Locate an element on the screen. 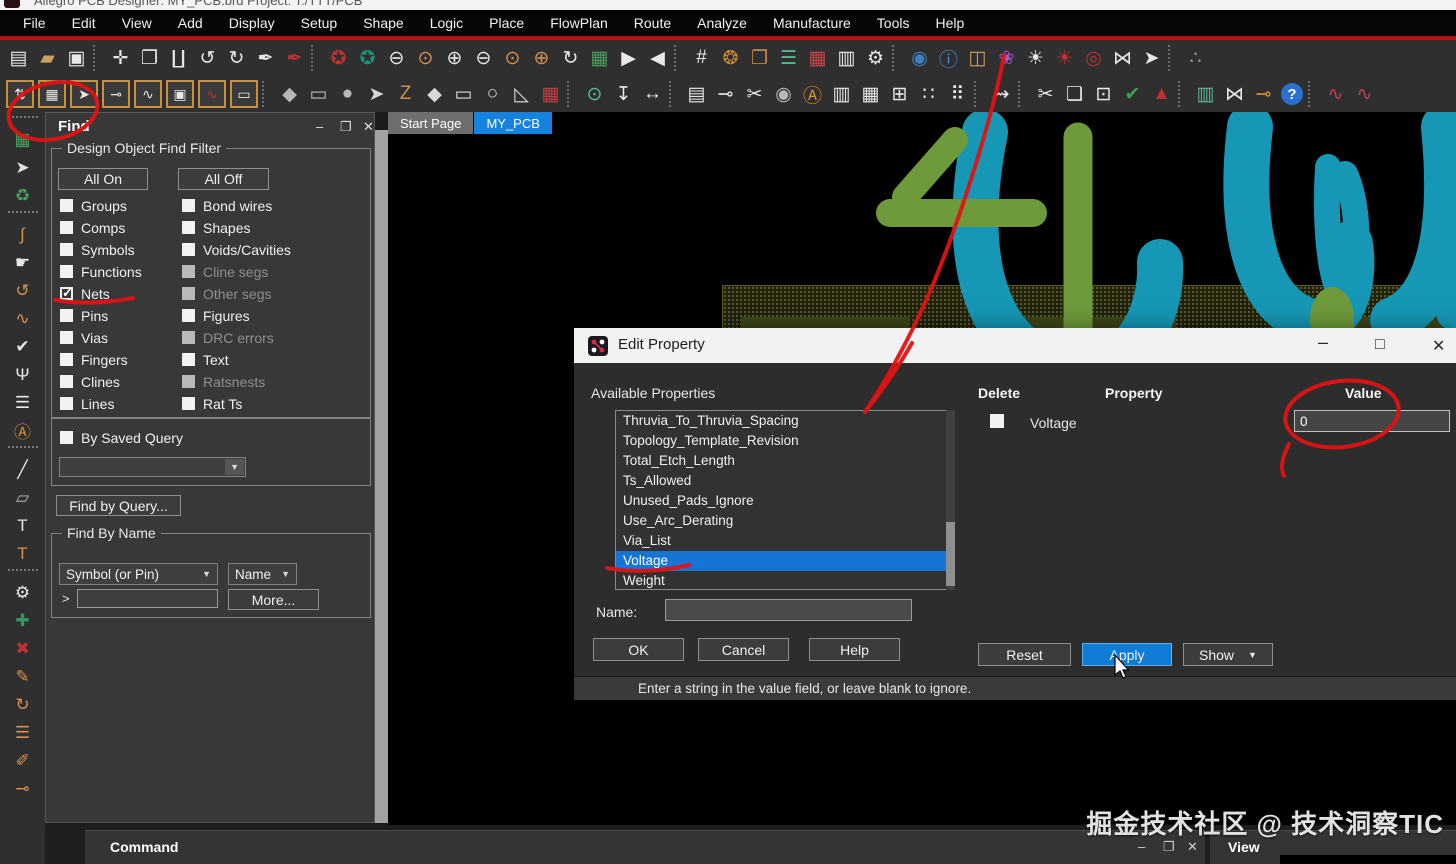 Image resolution: width=1456 pixels, height=864 pixels. toolbar-icon: Ⓐ is located at coordinates (812, 94).